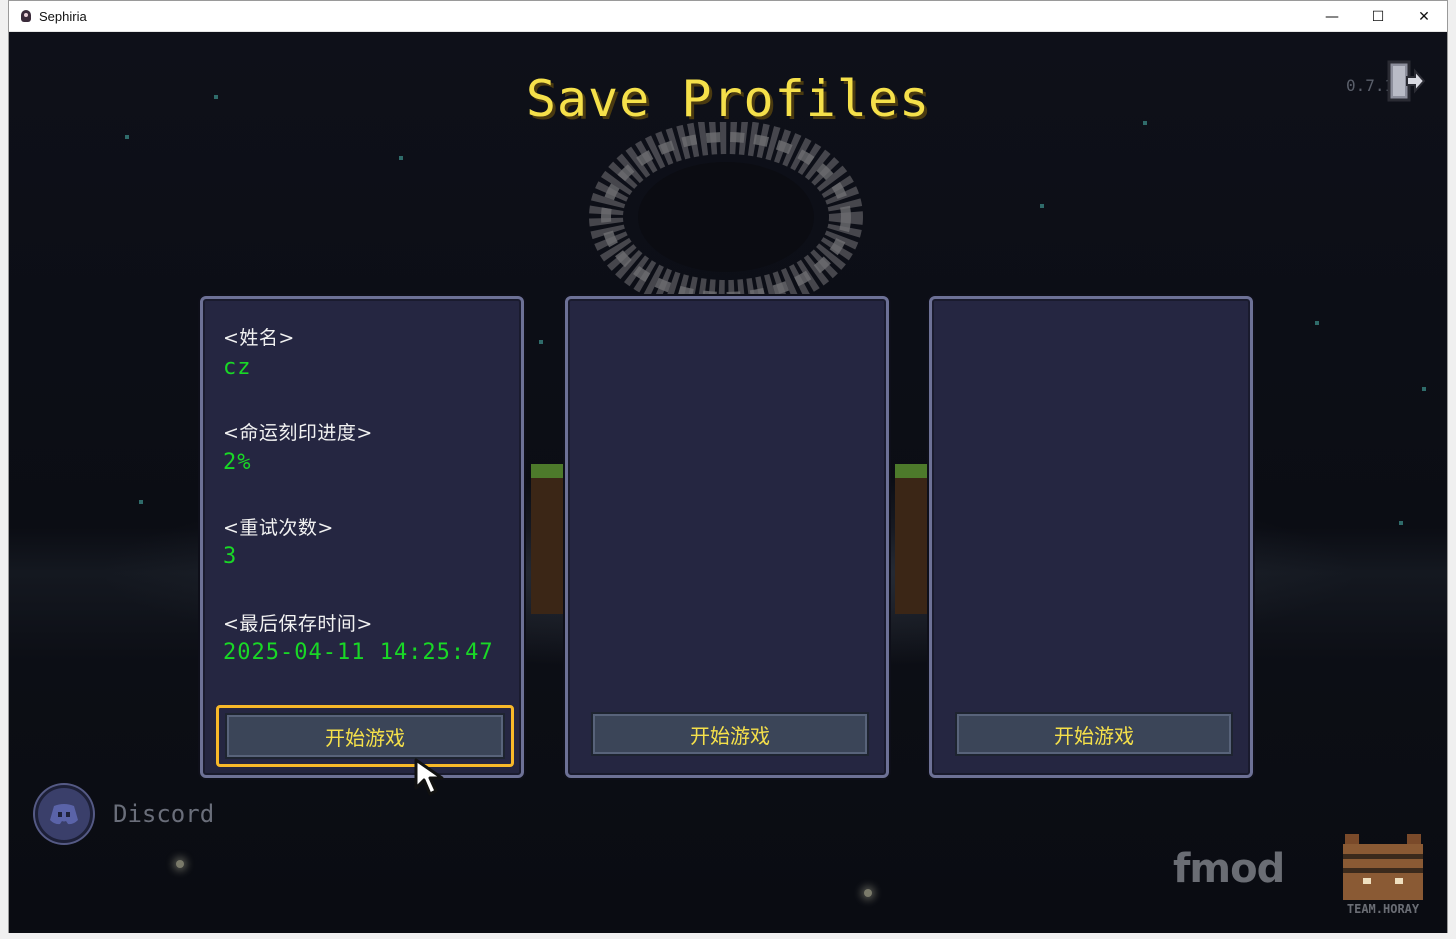 The height and width of the screenshot is (939, 1456). What do you see at coordinates (237, 367) in the screenshot?
I see `name-value: cz` at bounding box center [237, 367].